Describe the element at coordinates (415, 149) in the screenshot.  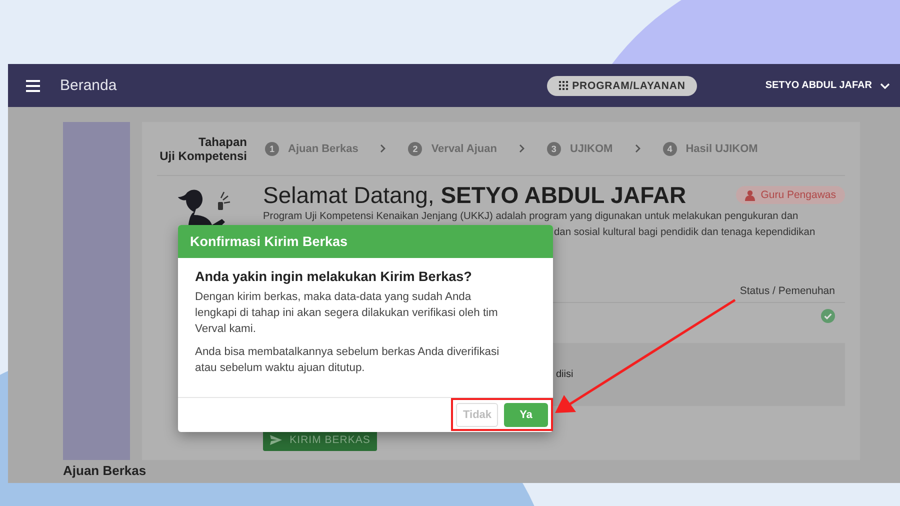
I see `step-number: 2` at that location.